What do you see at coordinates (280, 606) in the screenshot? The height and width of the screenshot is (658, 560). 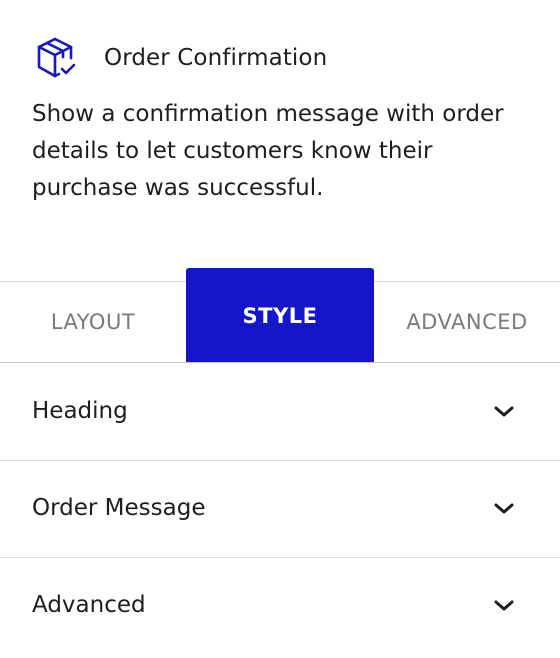 I see `section-advanced: Advanced` at bounding box center [280, 606].